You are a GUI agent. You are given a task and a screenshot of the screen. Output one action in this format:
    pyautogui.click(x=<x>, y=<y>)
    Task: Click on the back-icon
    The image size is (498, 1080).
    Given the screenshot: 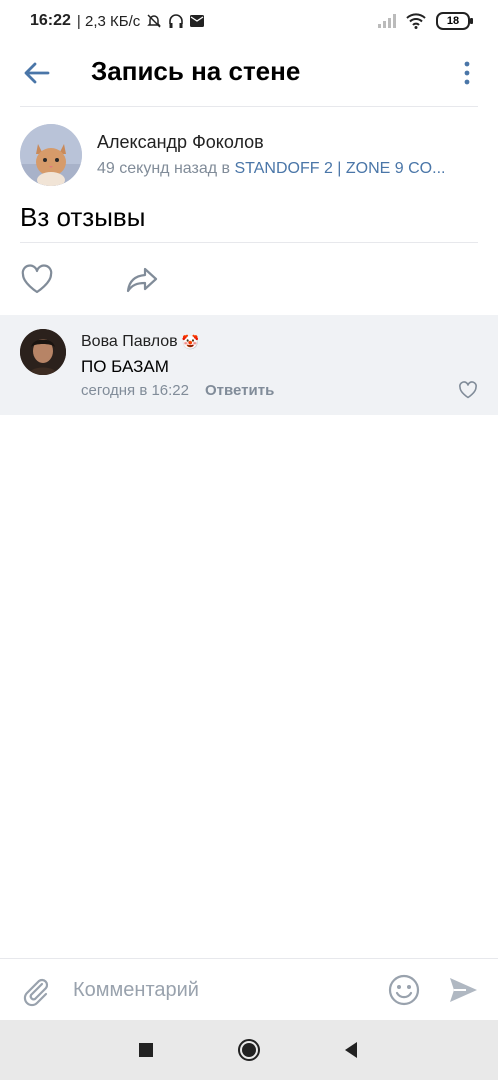 What is the action you would take?
    pyautogui.click(x=351, y=1050)
    